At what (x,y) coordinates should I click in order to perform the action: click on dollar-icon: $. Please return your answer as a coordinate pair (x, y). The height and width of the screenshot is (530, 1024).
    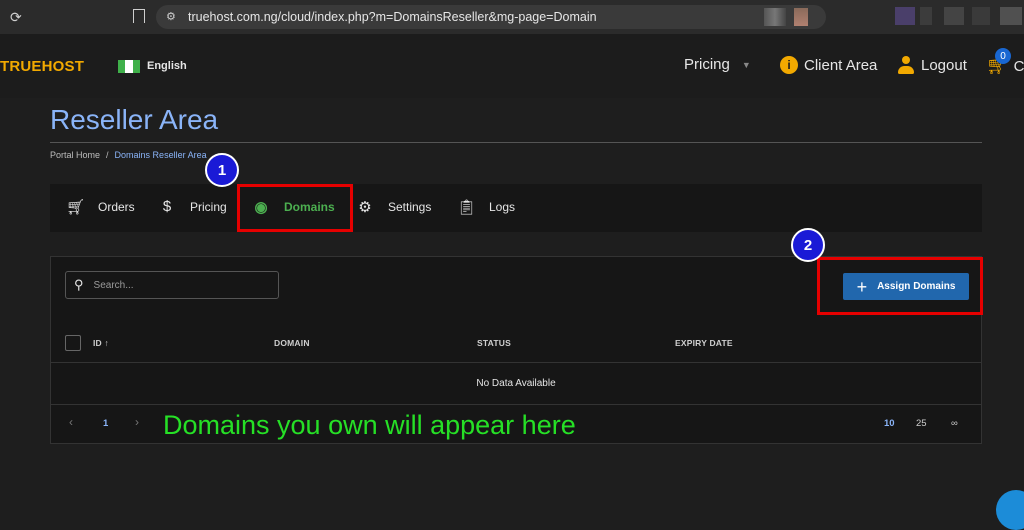
    Looking at the image, I should click on (167, 206).